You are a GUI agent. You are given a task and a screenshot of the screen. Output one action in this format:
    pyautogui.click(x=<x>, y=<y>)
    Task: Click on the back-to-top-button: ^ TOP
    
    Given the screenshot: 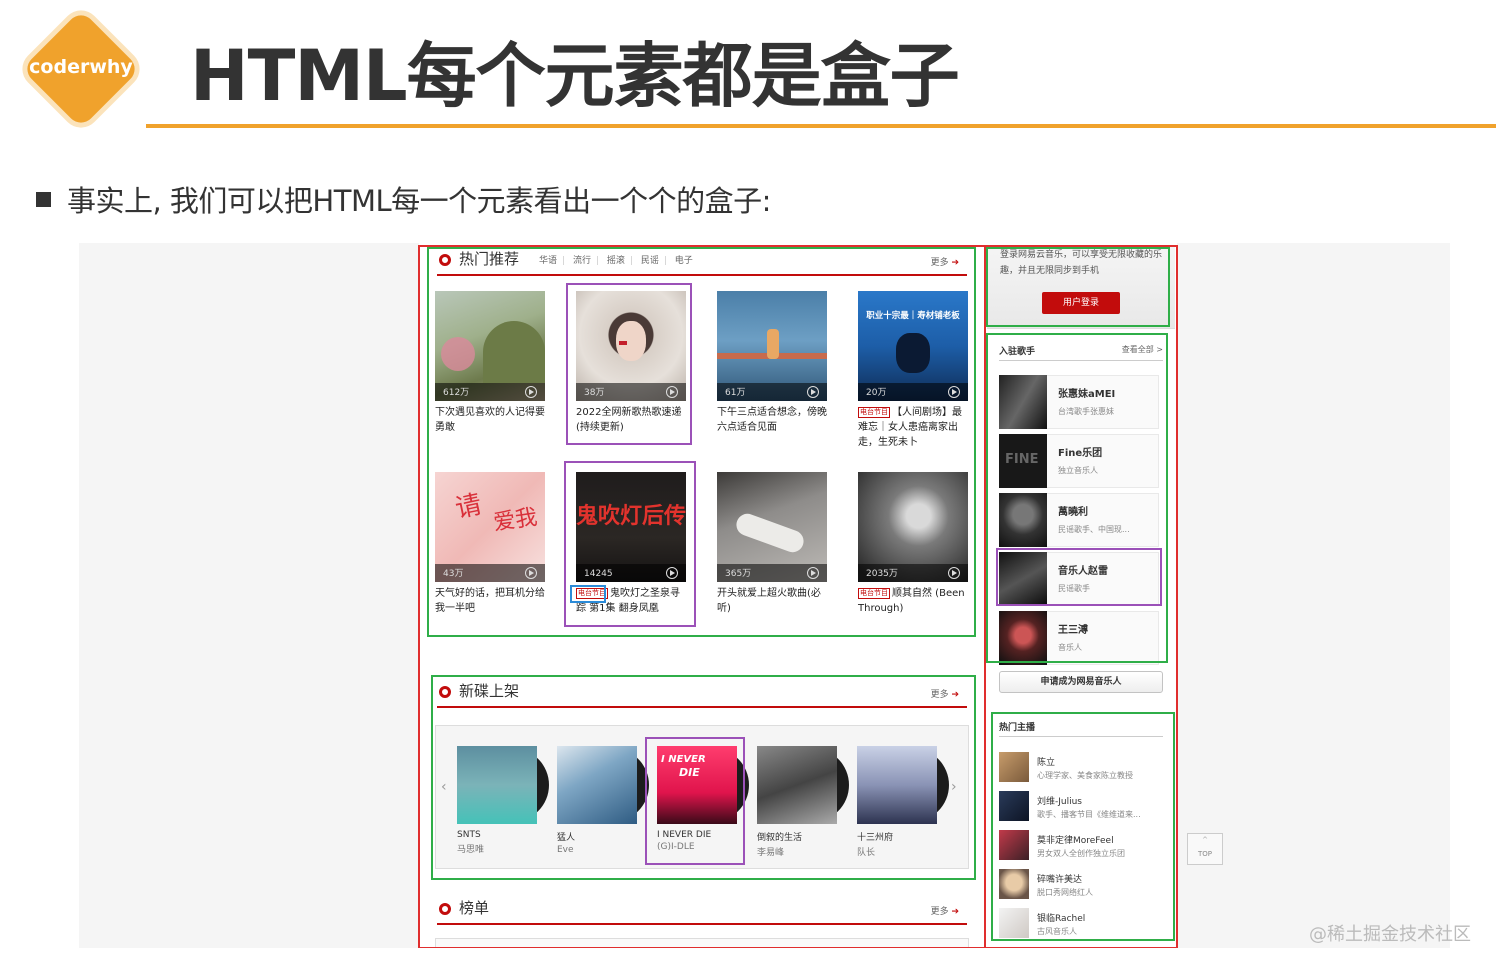 What is the action you would take?
    pyautogui.click(x=1205, y=849)
    